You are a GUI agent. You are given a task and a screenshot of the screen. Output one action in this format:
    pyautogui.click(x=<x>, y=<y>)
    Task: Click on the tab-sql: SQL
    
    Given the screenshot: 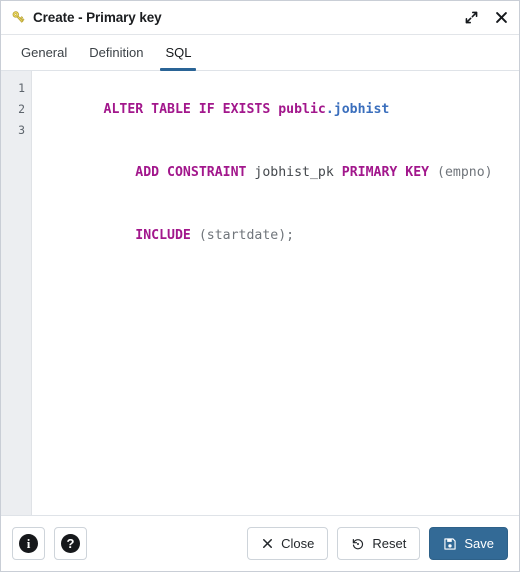 What is the action you would take?
    pyautogui.click(x=178, y=53)
    